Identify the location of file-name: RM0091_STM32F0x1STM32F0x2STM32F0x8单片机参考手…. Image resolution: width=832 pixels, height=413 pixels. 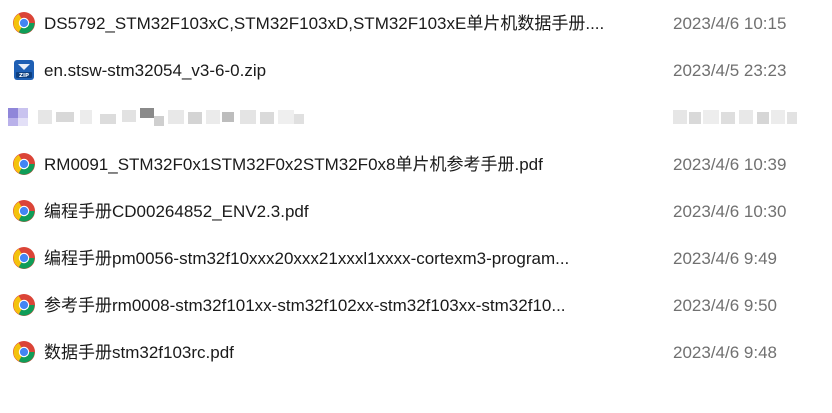
(293, 164).